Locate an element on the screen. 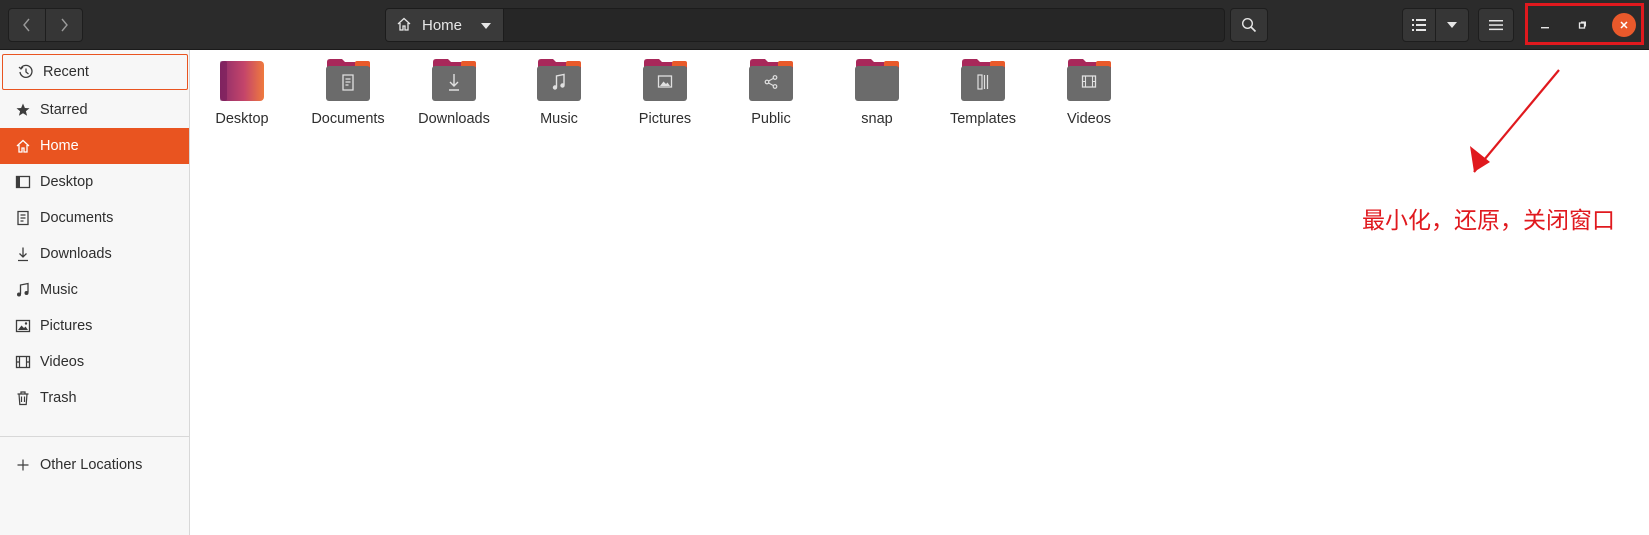 The width and height of the screenshot is (1649, 535). folder-item-desktop: Desktop is located at coordinates (242, 96).